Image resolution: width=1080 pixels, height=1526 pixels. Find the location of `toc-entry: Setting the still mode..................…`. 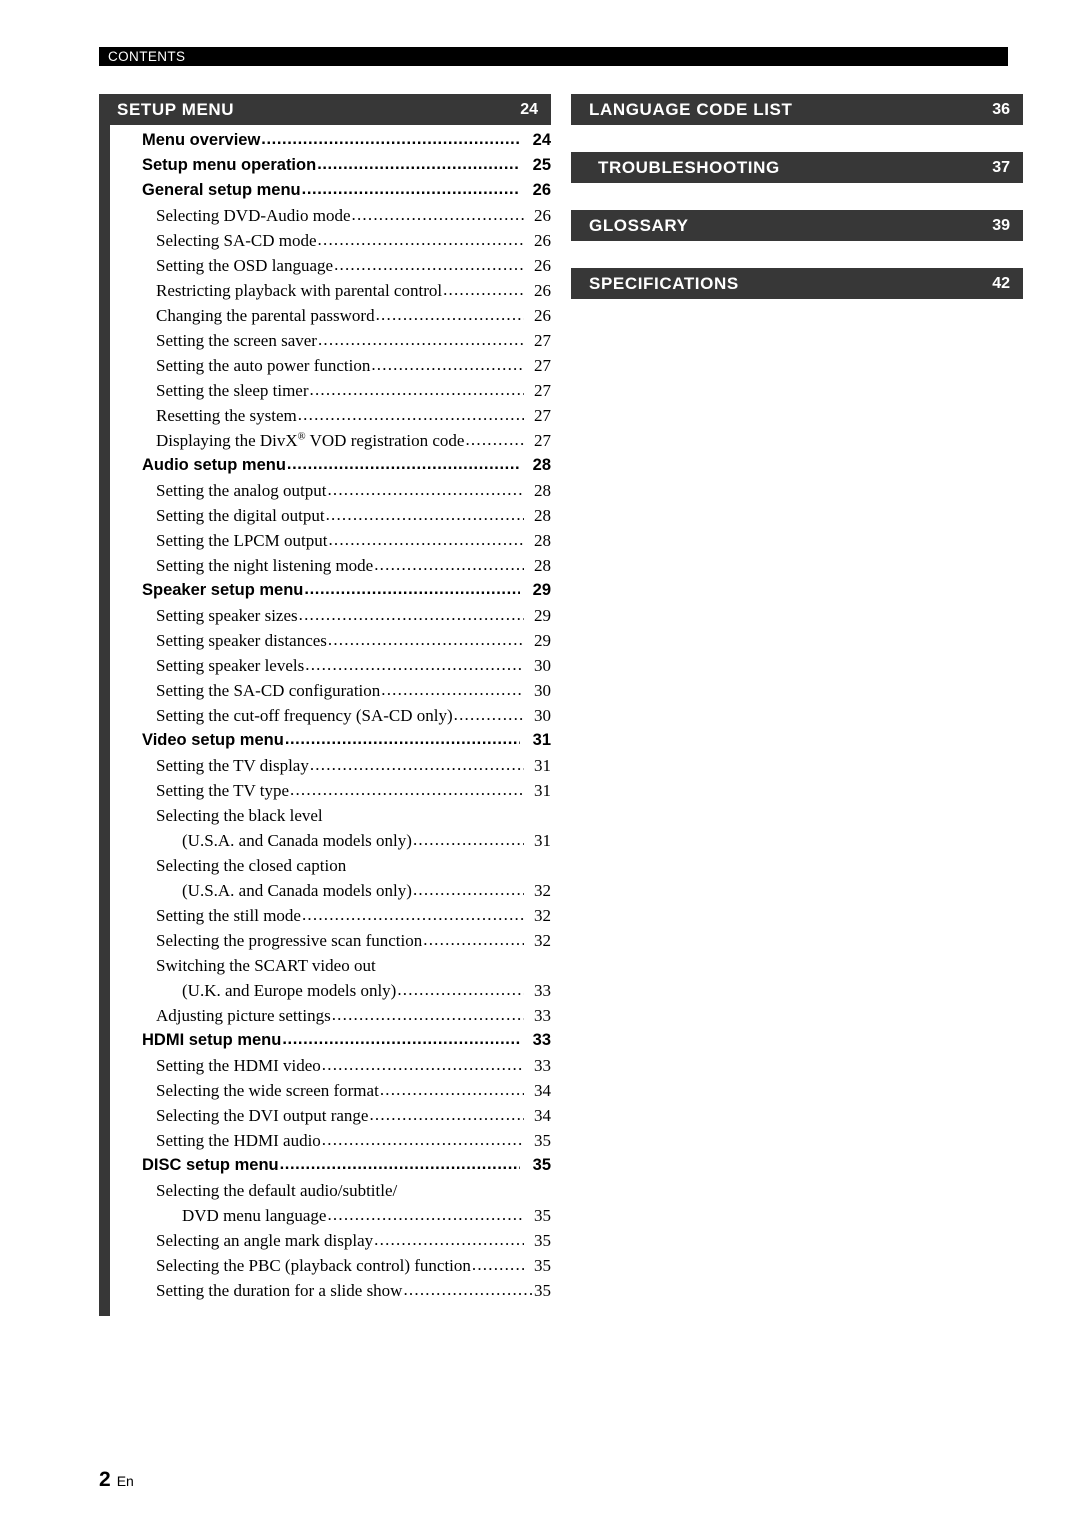

toc-entry: Setting the still mode..................… is located at coordinates (330, 918).